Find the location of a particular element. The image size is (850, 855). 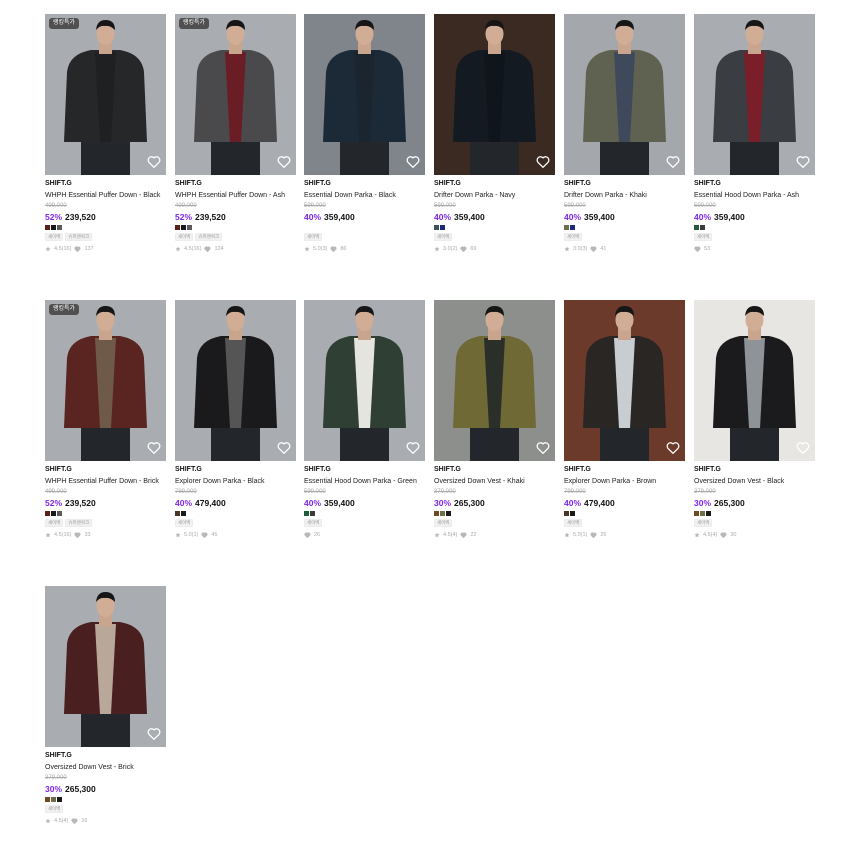

product-name: Explorer Down Parka - Brown is located at coordinates (624, 481).